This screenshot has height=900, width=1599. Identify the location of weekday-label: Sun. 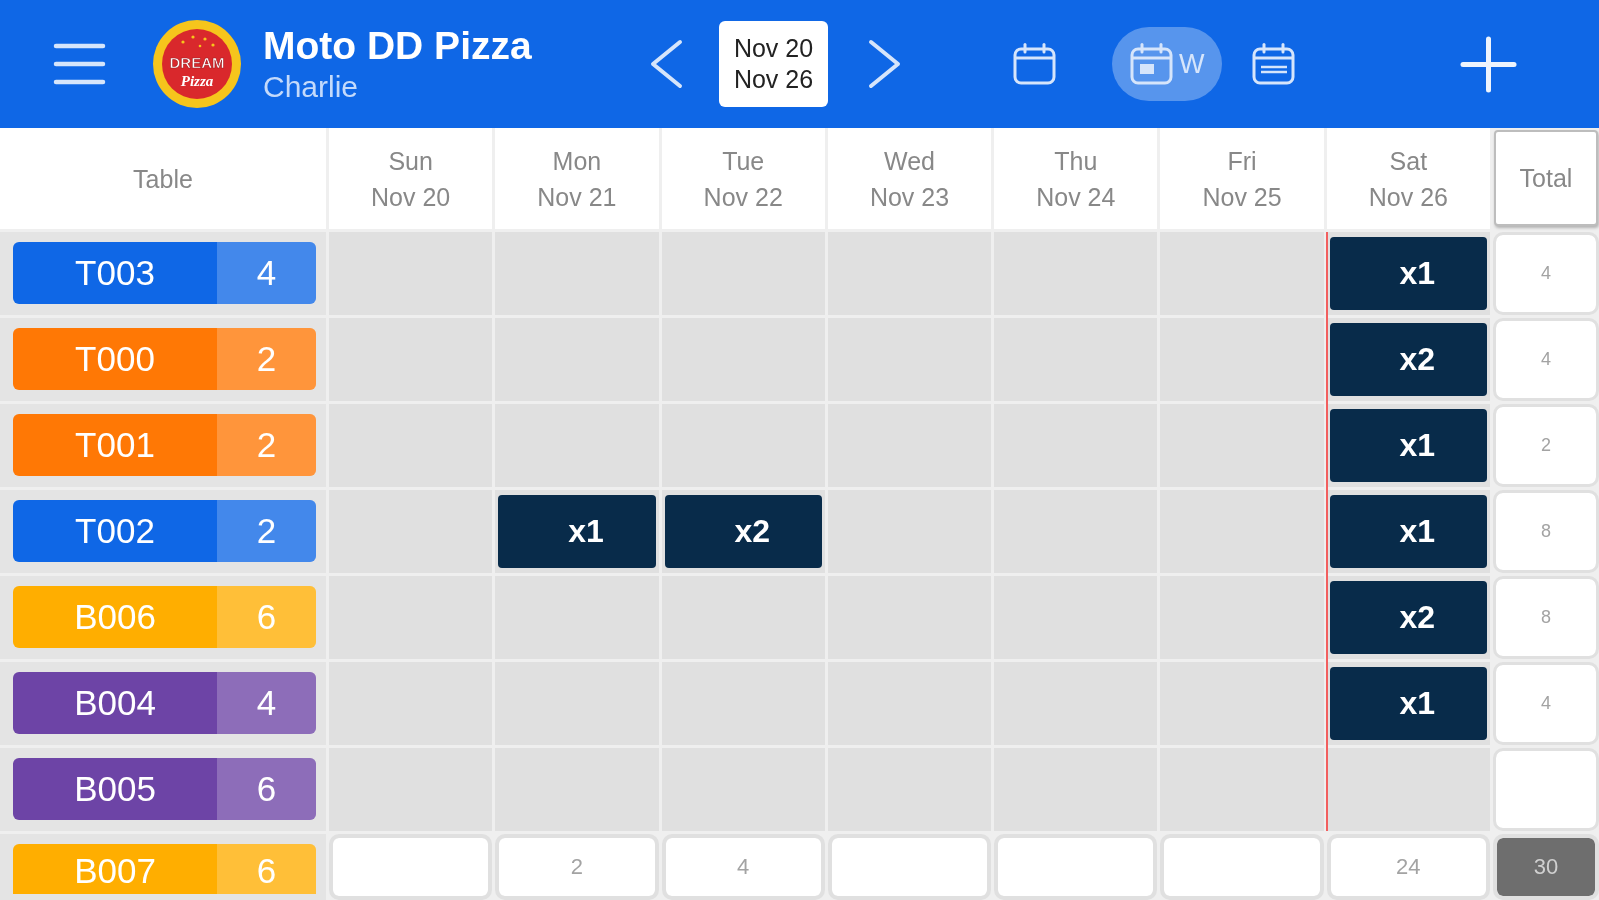
(410, 161).